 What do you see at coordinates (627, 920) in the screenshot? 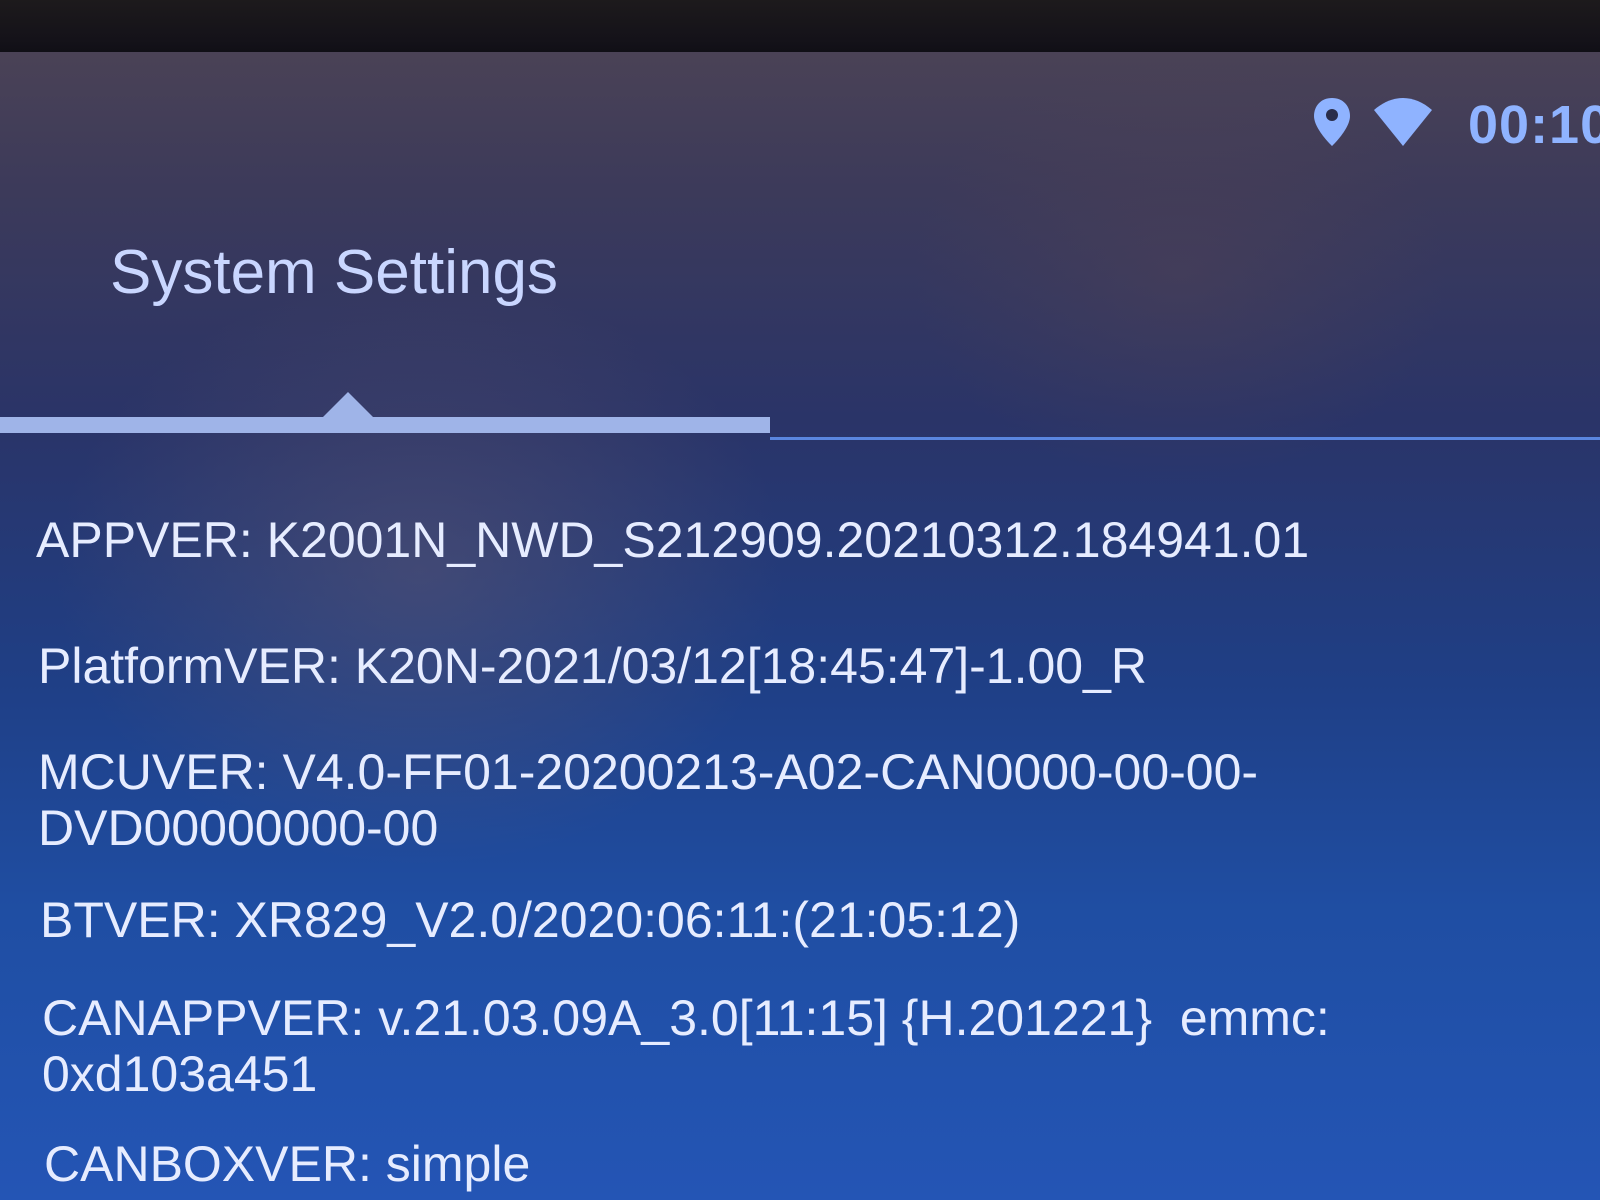
I see `btver-value: XR829_V2.0/2020:06:11:(21:05:12)` at bounding box center [627, 920].